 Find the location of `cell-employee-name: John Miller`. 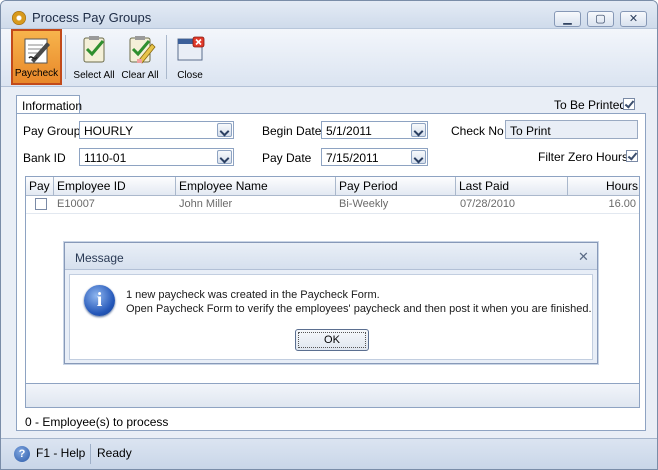

cell-employee-name: John Miller is located at coordinates (206, 204).